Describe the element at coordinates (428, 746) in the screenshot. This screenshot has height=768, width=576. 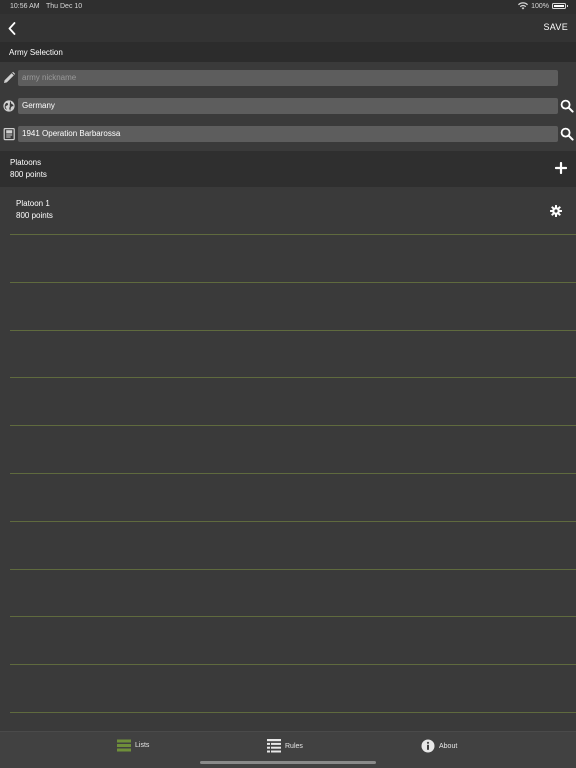
I see `info-icon` at that location.